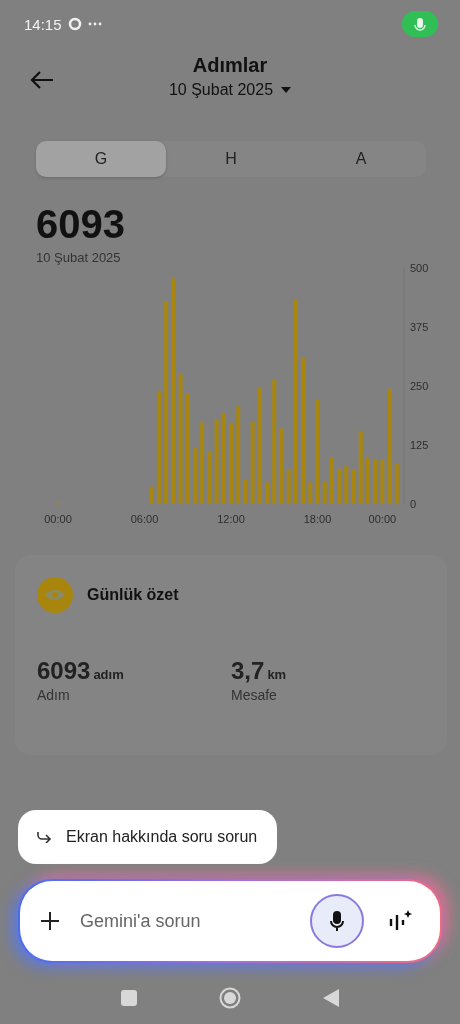 This screenshot has width=460, height=1024. What do you see at coordinates (419, 386) in the screenshot?
I see `y-tick-label: 250` at bounding box center [419, 386].